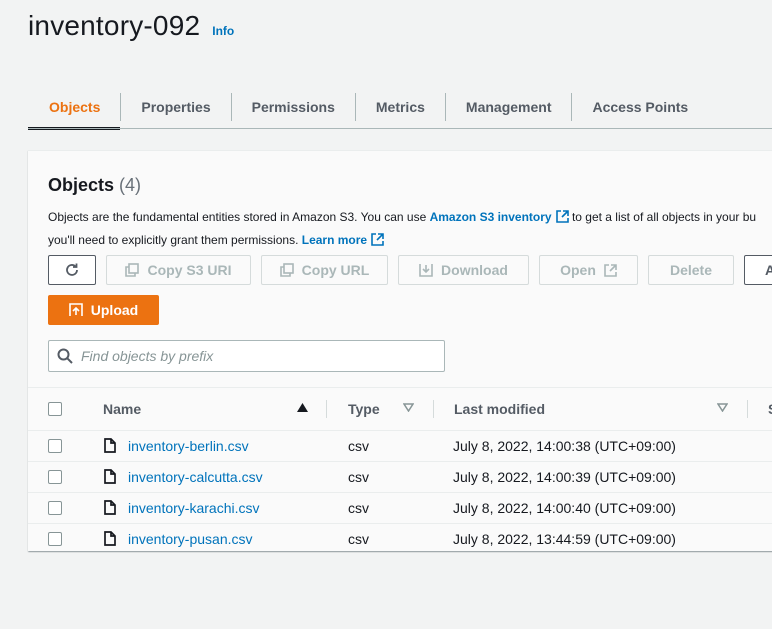 Image resolution: width=772 pixels, height=629 pixels. I want to click on tab-properties: Properties, so click(175, 107).